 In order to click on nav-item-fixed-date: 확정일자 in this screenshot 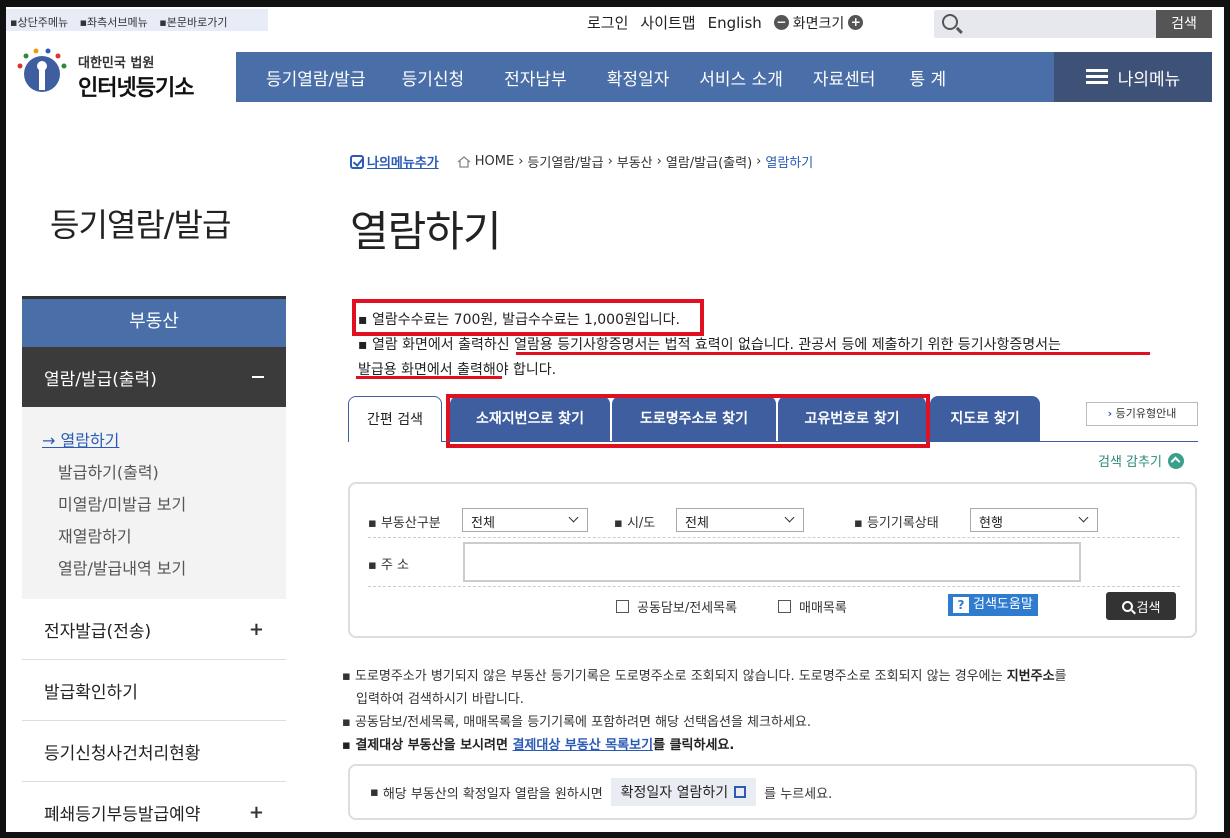, I will do `click(638, 77)`.